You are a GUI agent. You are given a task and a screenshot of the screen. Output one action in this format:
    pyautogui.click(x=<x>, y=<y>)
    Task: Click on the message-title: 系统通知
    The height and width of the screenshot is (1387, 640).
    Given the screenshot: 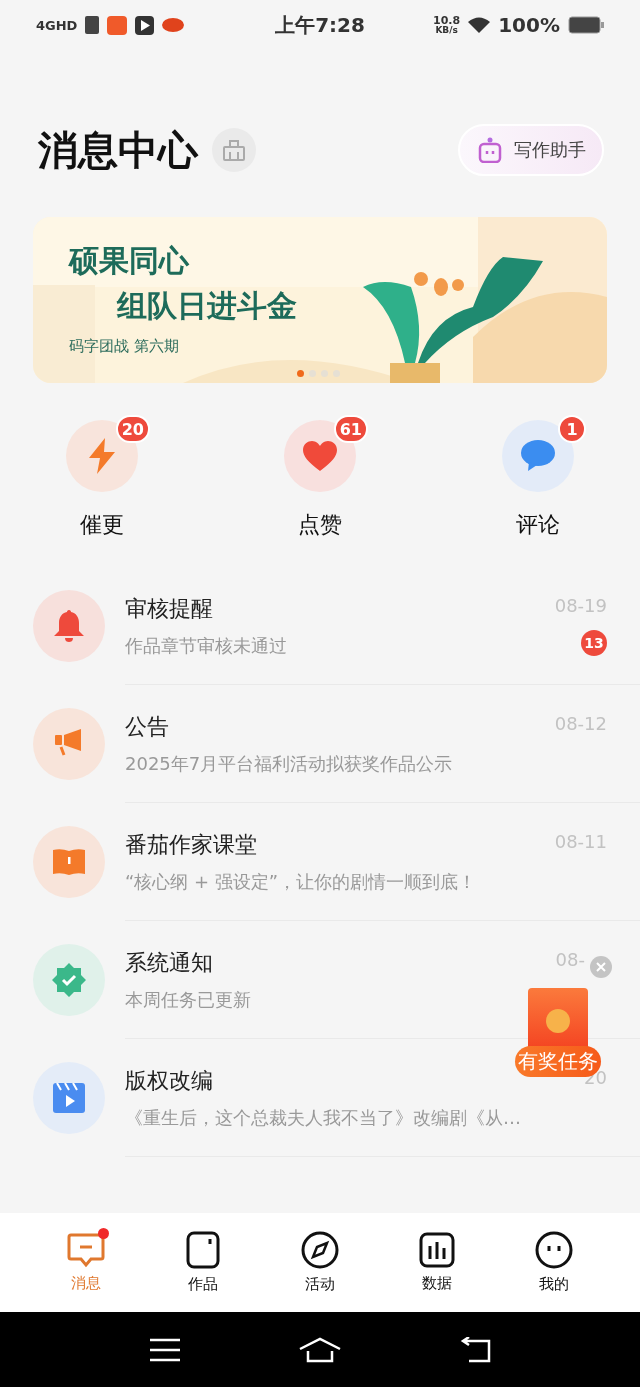 What is the action you would take?
    pyautogui.click(x=169, y=962)
    